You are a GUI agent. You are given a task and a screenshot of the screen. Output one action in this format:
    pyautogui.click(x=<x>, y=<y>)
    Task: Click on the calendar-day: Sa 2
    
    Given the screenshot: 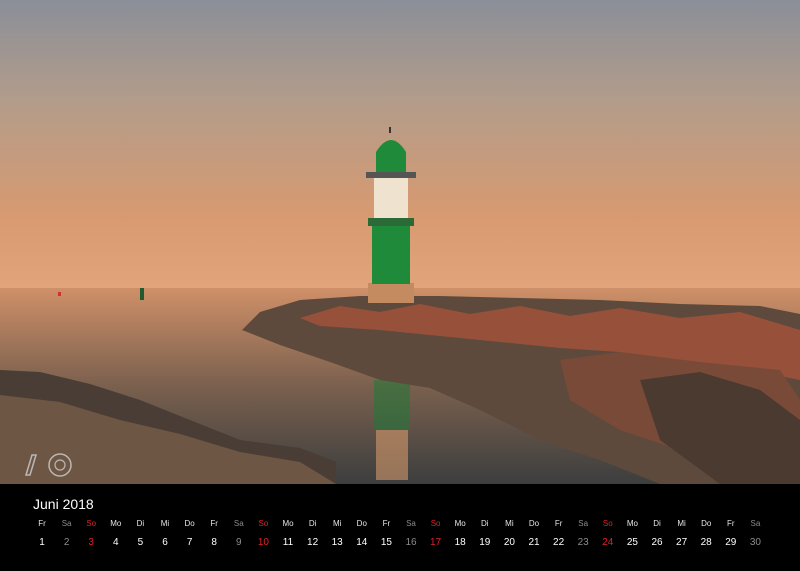 What is the action you would take?
    pyautogui.click(x=67, y=534)
    